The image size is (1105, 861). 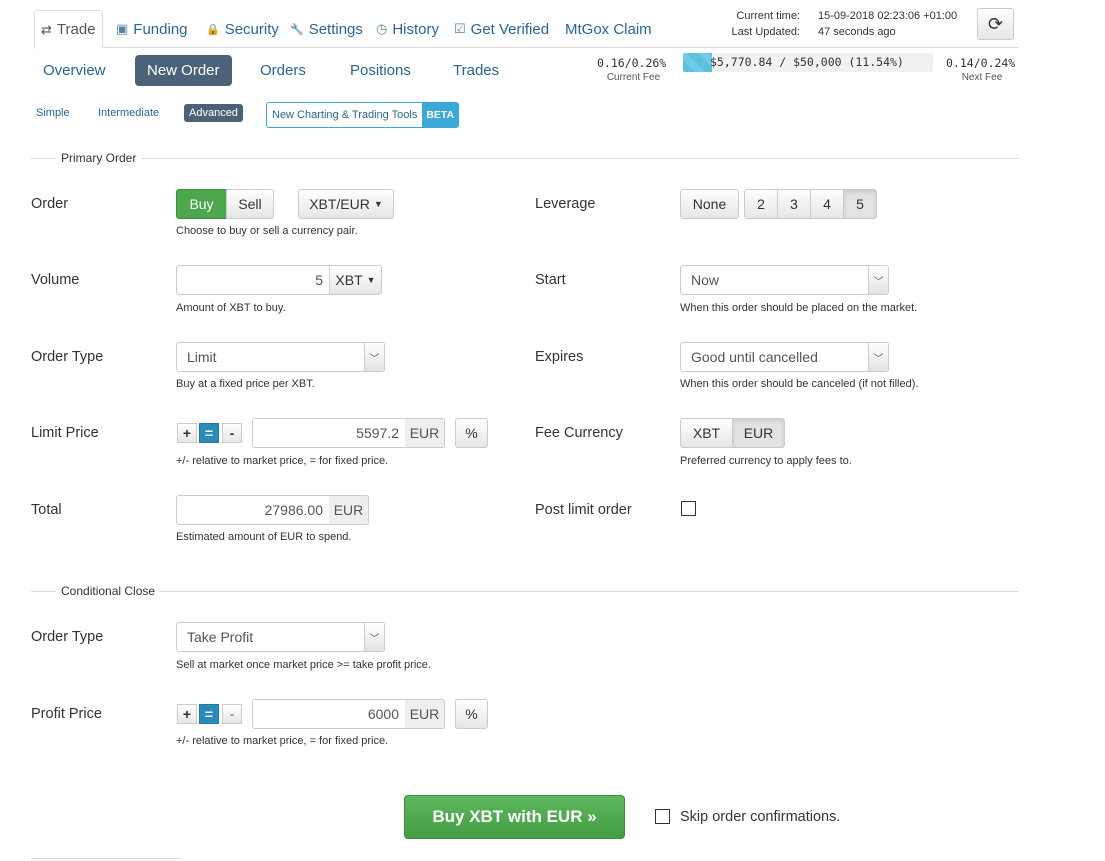 I want to click on refresh-icon: ⟳, so click(x=995, y=23).